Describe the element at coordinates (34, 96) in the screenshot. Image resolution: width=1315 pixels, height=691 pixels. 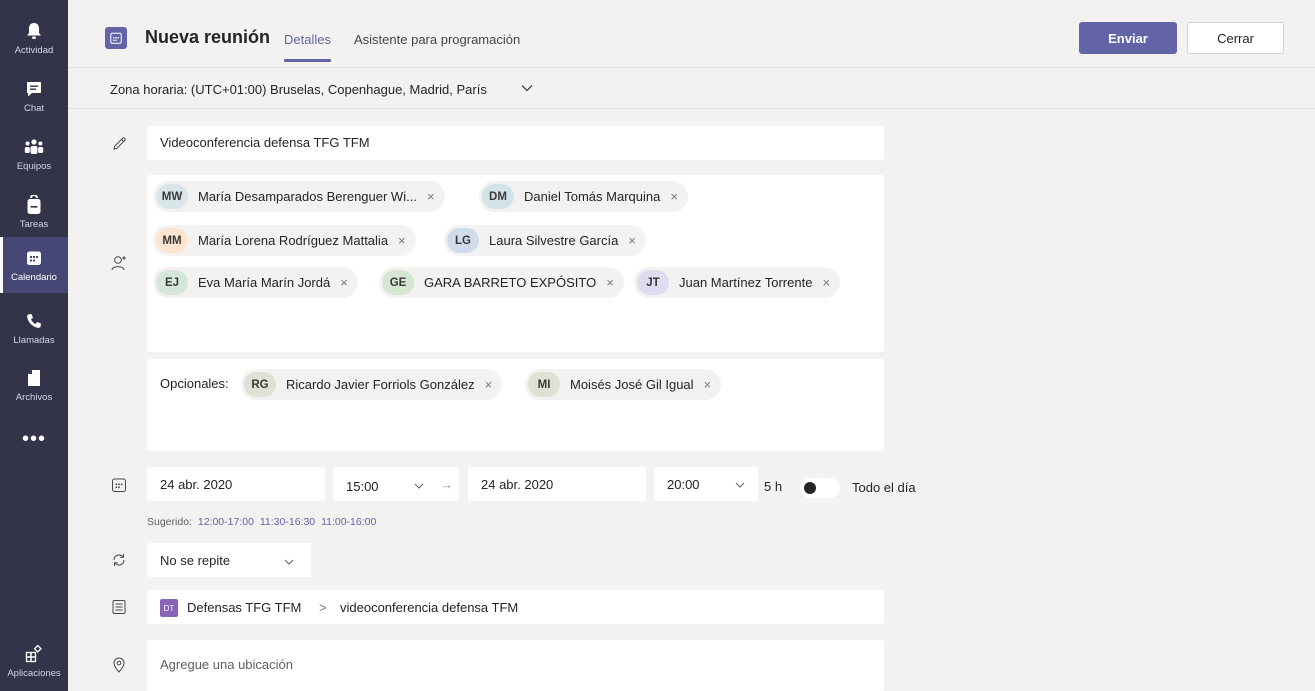
I see `rail-item-chat: Chat` at that location.